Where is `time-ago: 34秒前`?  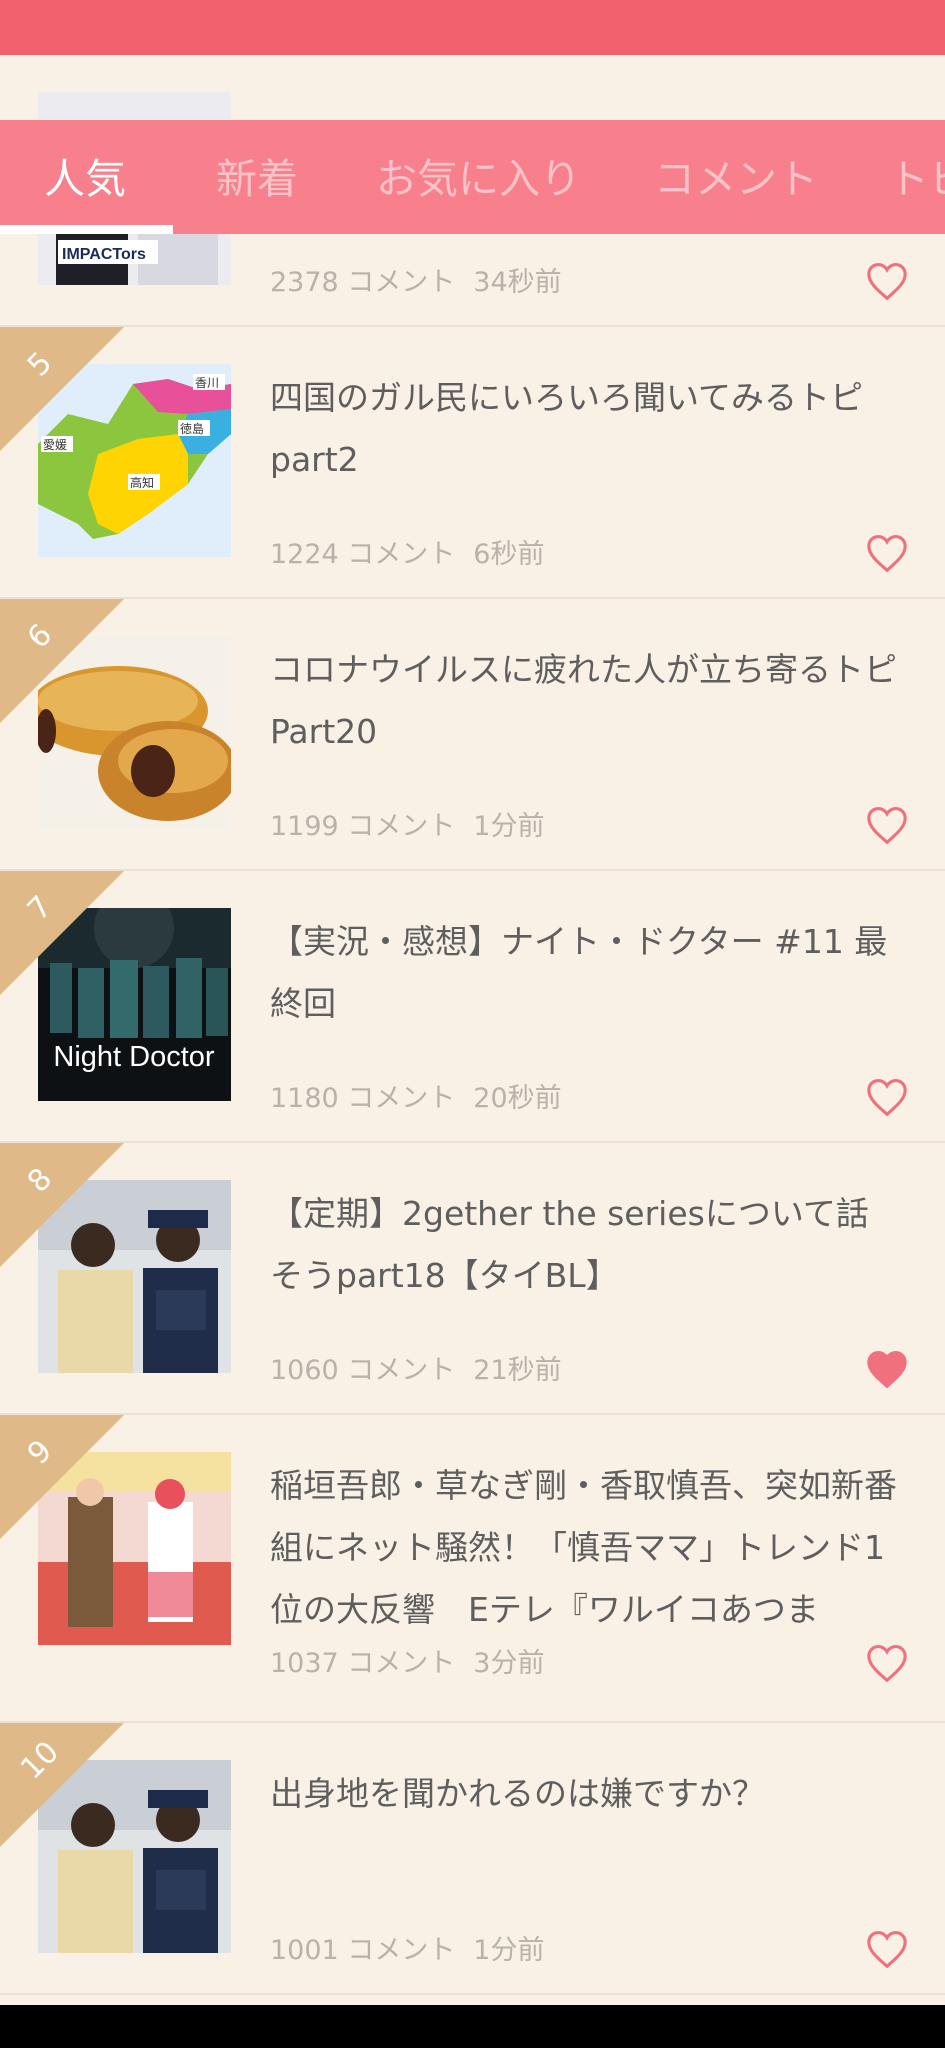 time-ago: 34秒前 is located at coordinates (517, 282).